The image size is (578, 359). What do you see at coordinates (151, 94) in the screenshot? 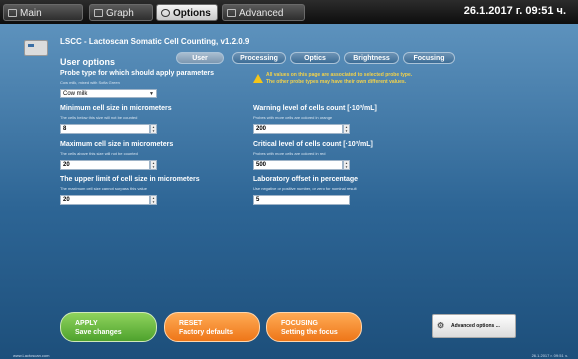
I see `chevron-down-icon: ▼` at bounding box center [151, 94].